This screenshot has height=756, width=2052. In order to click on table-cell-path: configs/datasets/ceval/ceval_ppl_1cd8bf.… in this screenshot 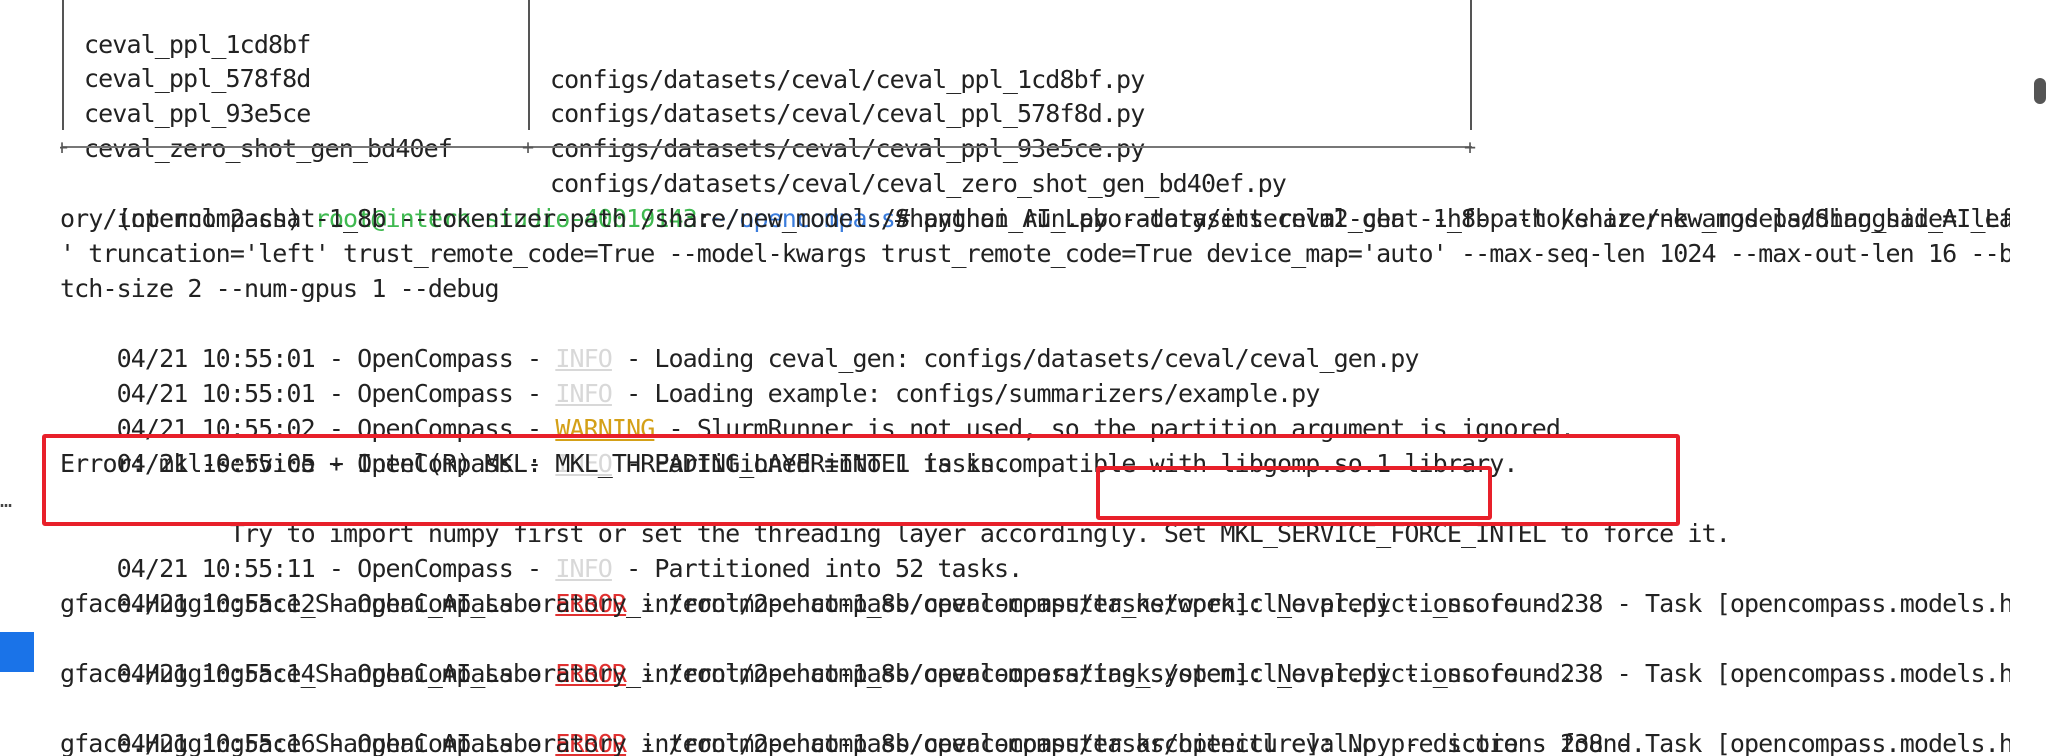, I will do `click(847, 79)`.